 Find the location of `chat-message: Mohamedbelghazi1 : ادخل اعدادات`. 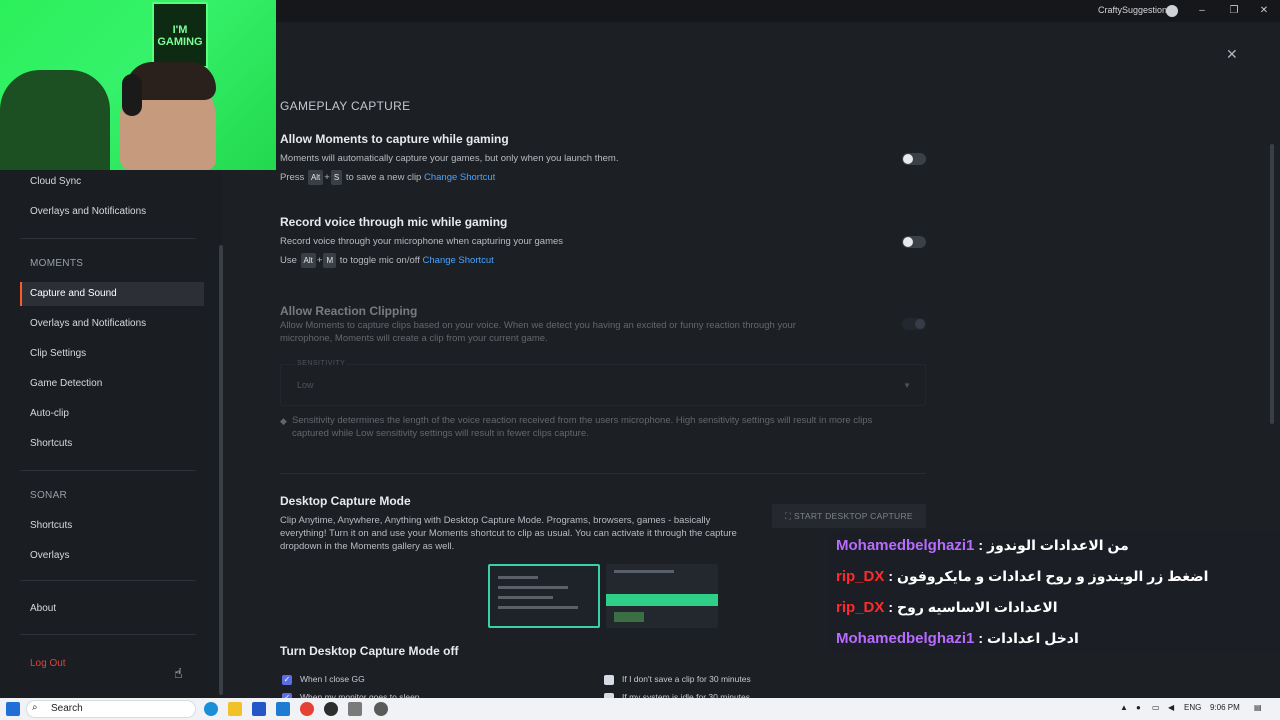

chat-message: Mohamedbelghazi1 : ادخل اعدادات is located at coordinates (1055, 638).